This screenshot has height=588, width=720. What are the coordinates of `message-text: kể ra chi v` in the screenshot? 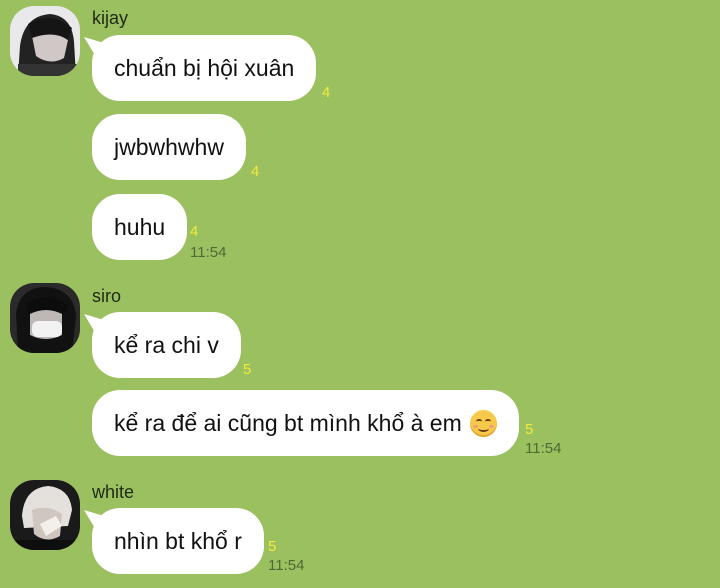 It's located at (166, 344).